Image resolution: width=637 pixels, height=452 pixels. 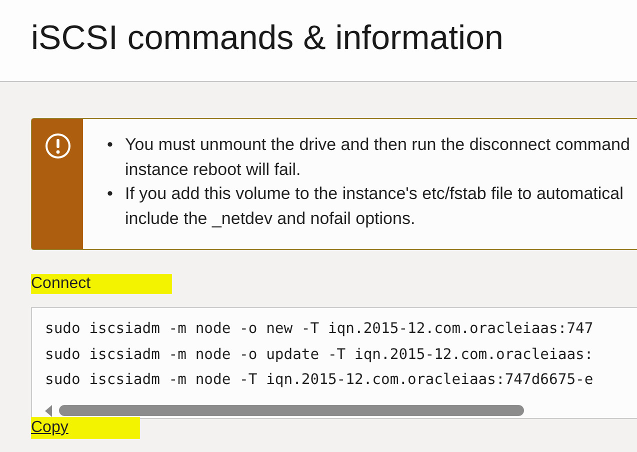 I want to click on scrollbar-thumb, so click(x=291, y=410).